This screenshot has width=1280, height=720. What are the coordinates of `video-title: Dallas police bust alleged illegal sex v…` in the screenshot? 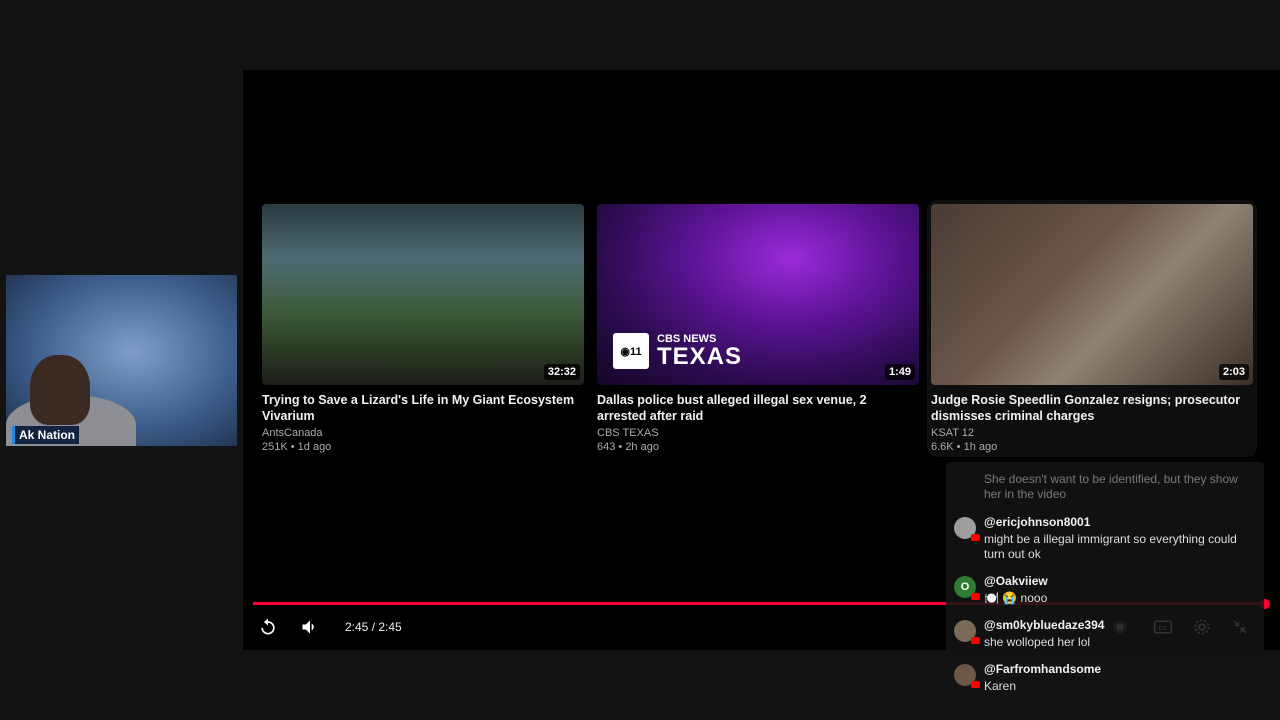 It's located at (758, 408).